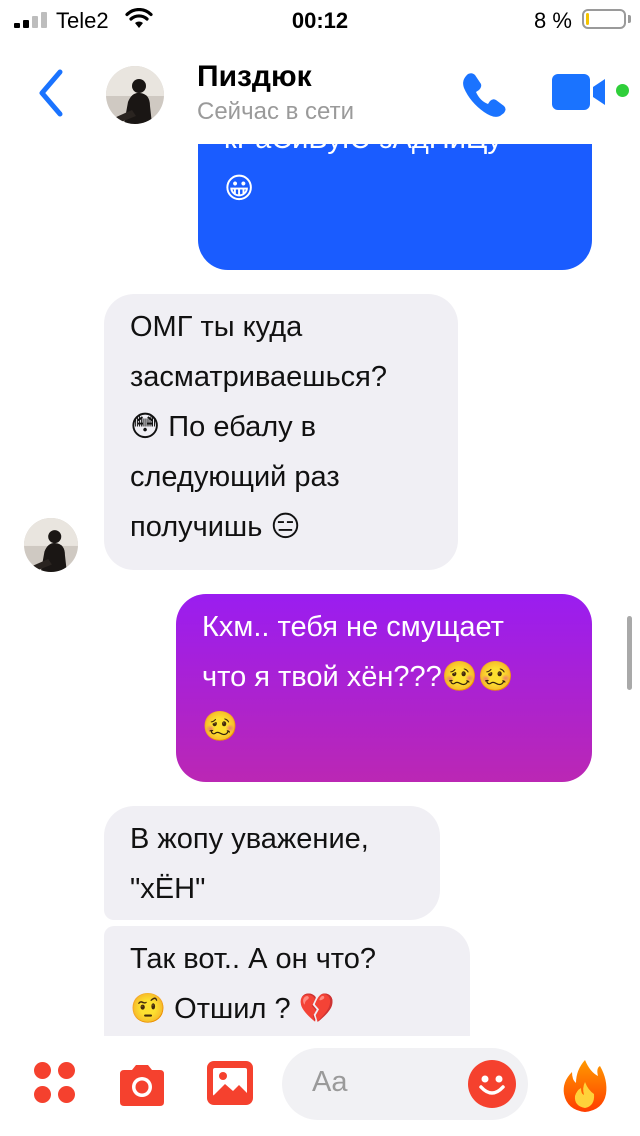  I want to click on emoji-icon, so click(492, 1084).